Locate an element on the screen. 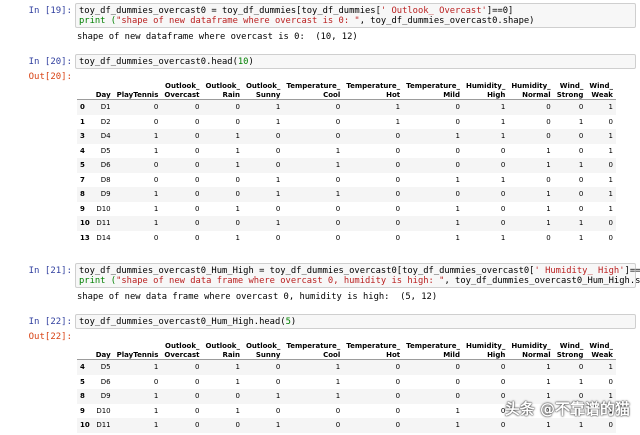  column-header: Outlook_ Sunny is located at coordinates (263, 350).